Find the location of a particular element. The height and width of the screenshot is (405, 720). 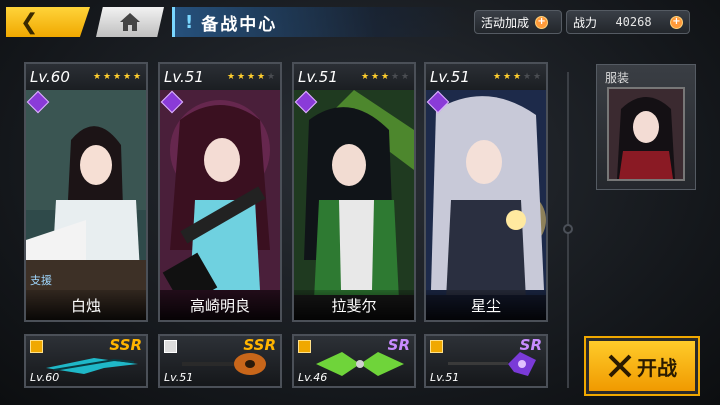

event-bonus-label: 活动加成 is located at coordinates (505, 22).